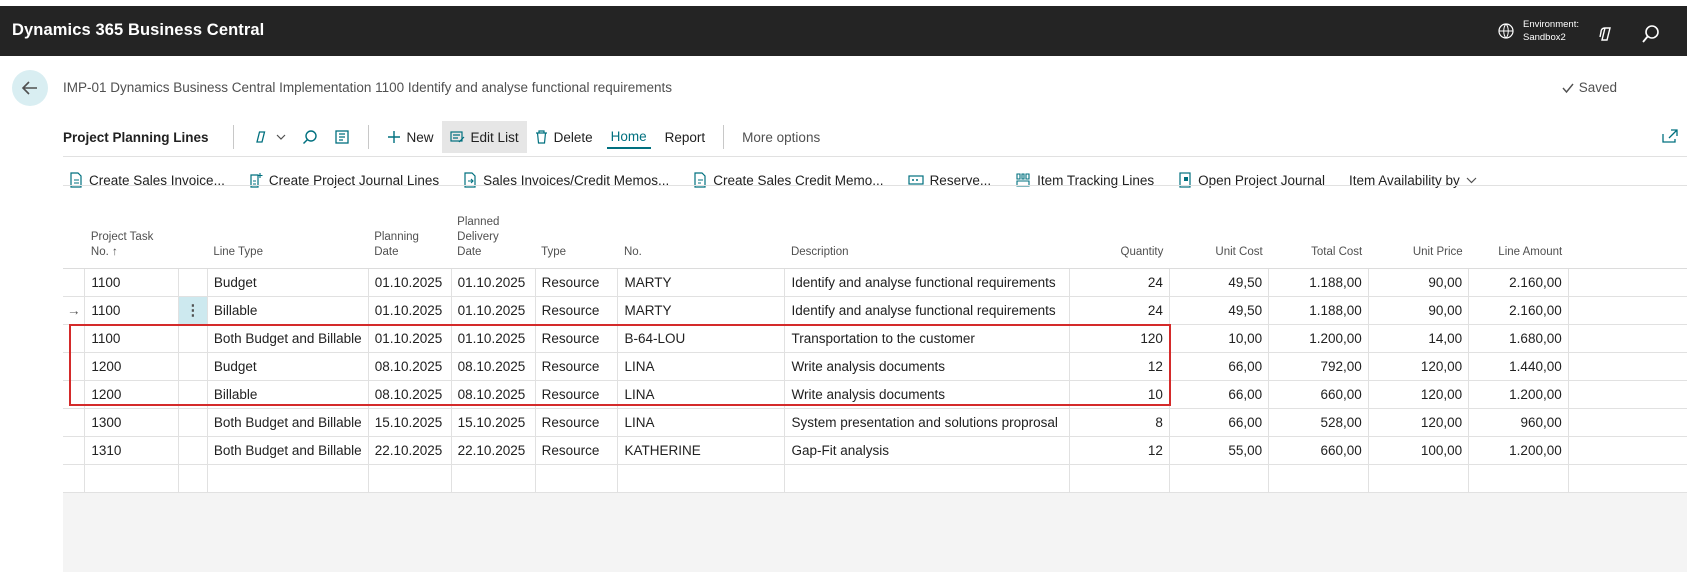  I want to click on cell-description: Gap-Fit analysis, so click(927, 450).